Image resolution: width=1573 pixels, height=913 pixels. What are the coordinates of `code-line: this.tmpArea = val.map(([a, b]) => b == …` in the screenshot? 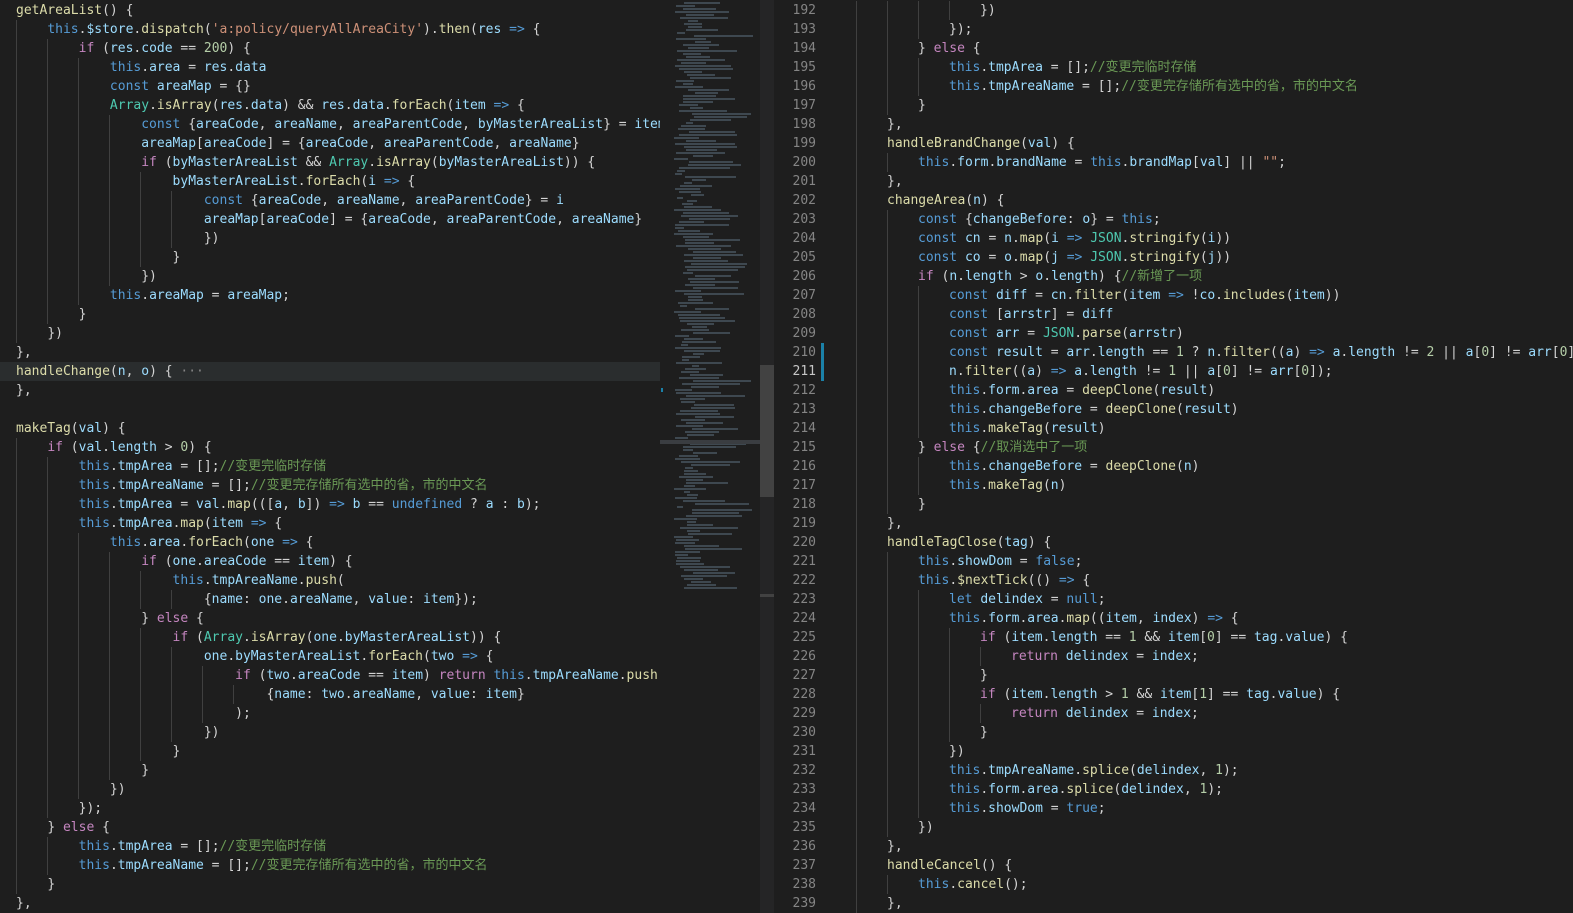 It's located at (330, 504).